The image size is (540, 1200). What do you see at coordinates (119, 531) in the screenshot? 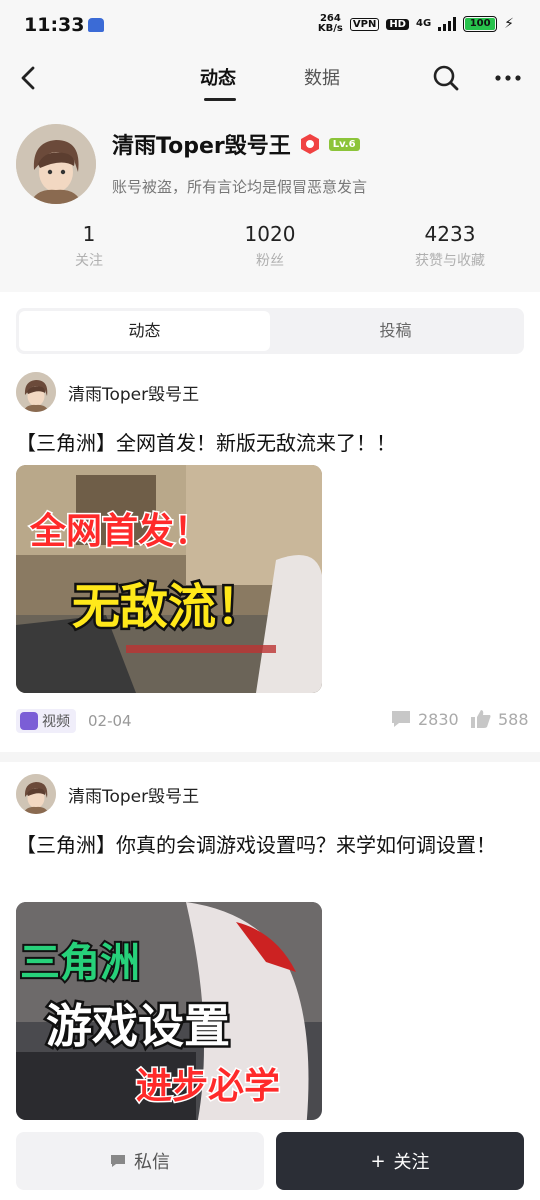
I see `thumb-text-top: 全网首发！` at bounding box center [119, 531].